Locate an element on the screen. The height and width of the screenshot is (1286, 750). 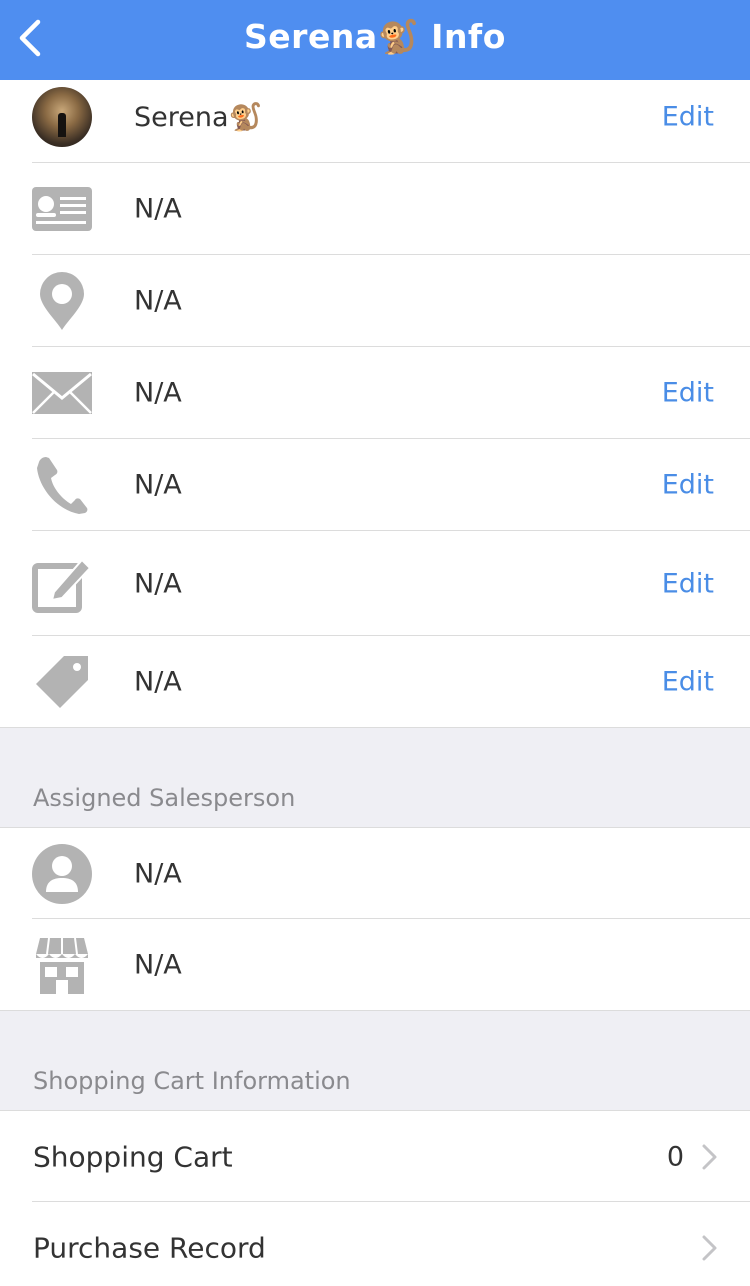
note-row: N/A Edit is located at coordinates (375, 583).